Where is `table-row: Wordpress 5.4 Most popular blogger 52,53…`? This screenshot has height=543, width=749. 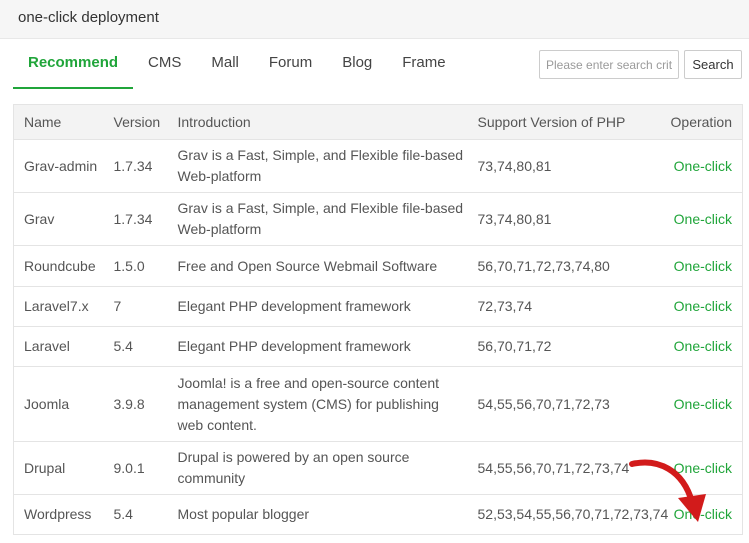
table-row: Wordpress 5.4 Most popular blogger 52,53… is located at coordinates (378, 514).